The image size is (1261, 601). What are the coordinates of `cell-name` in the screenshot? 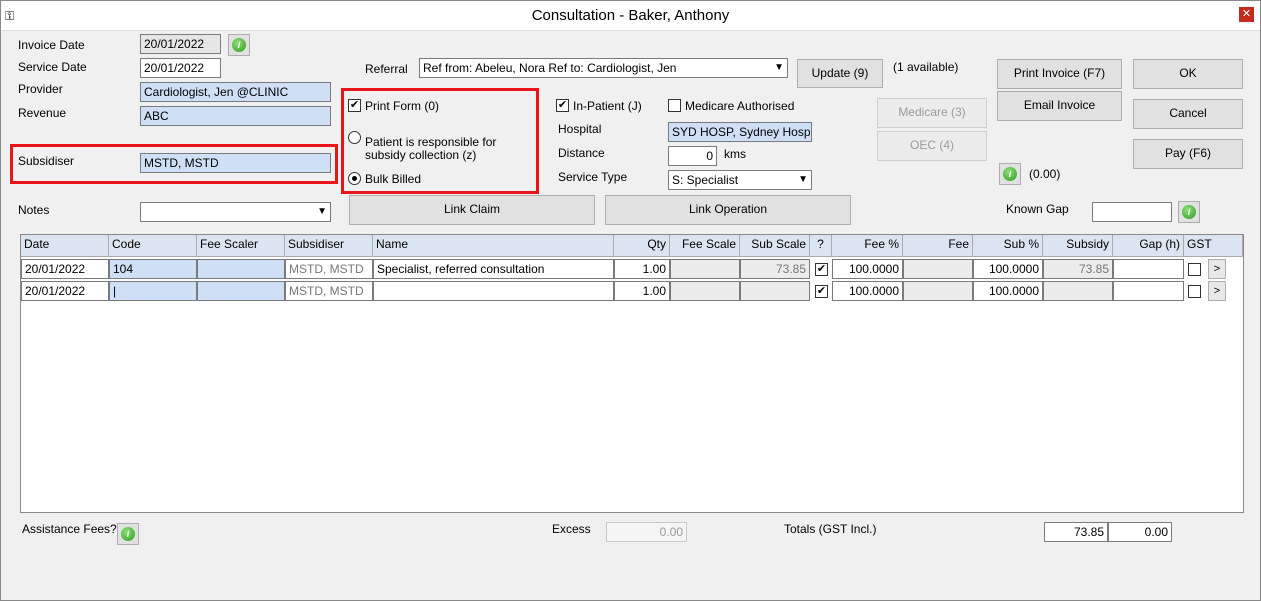 It's located at (493, 291).